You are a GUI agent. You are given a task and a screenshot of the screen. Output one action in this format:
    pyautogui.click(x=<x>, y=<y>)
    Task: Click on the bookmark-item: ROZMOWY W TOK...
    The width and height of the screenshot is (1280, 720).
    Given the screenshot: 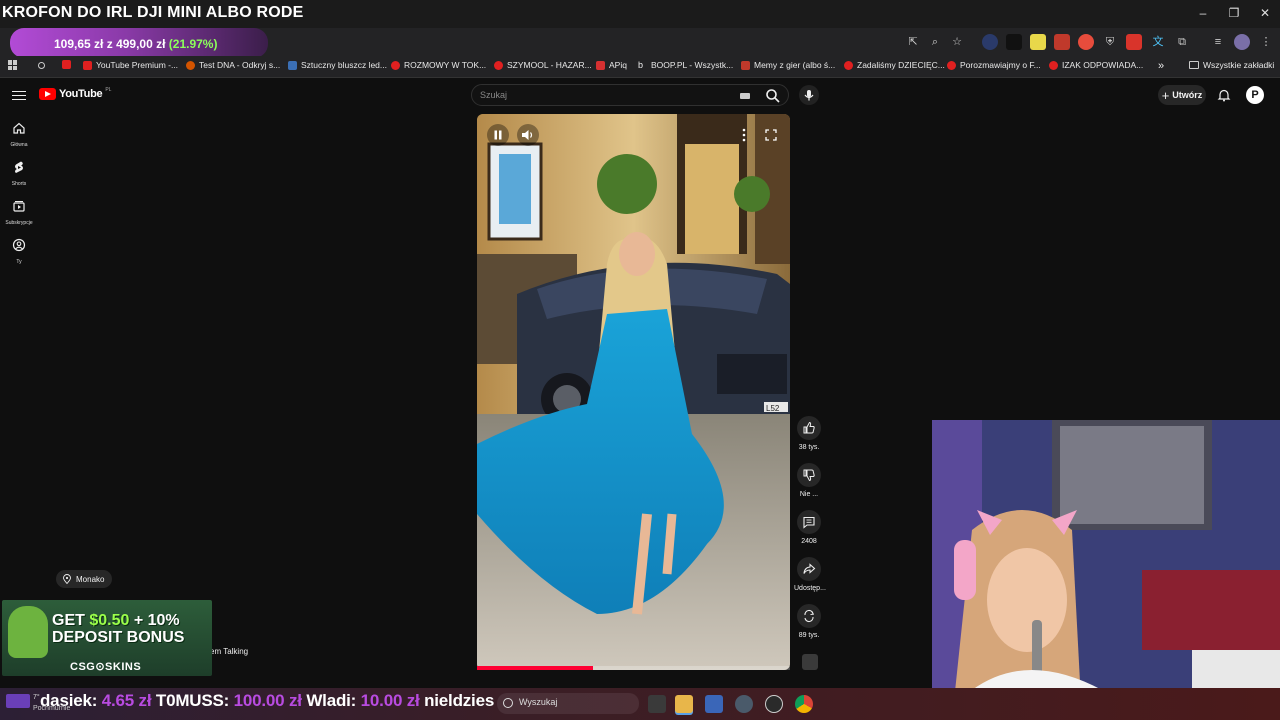 What is the action you would take?
    pyautogui.click(x=438, y=65)
    